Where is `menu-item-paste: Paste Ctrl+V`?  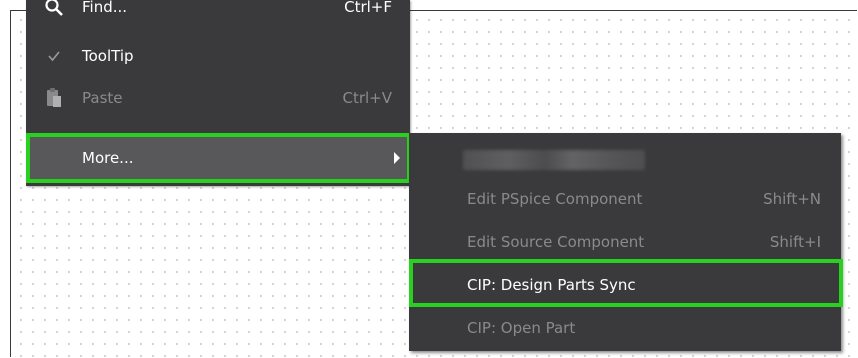
menu-item-paste: Paste Ctrl+V is located at coordinates (218, 98).